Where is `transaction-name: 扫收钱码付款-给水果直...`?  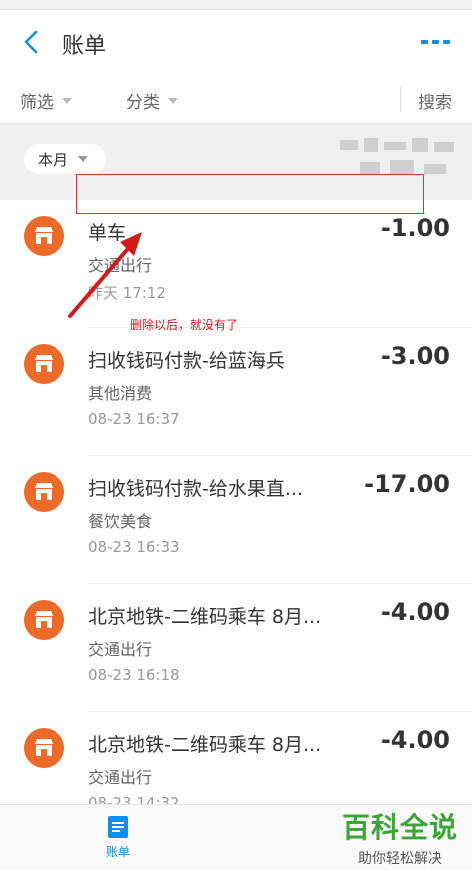 transaction-name: 扫收钱码付款-给水果直... is located at coordinates (195, 489).